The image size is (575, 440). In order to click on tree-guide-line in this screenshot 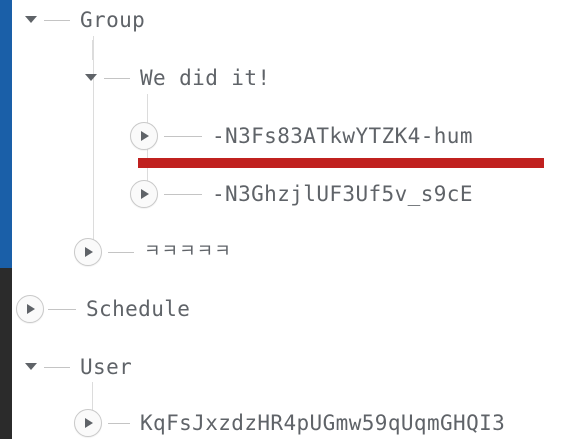, I will do `click(92, 50)`.